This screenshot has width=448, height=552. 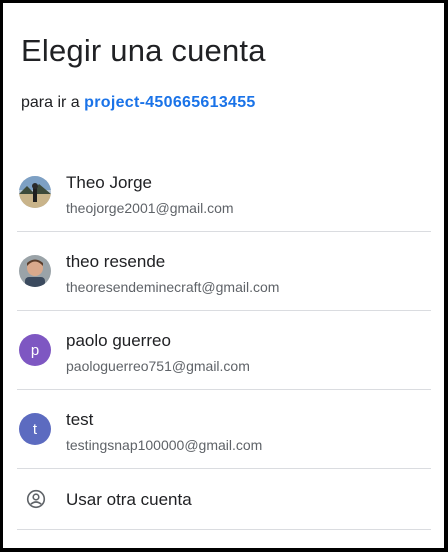 I want to click on use-other-account-label: Usar otra cuenta, so click(x=129, y=499).